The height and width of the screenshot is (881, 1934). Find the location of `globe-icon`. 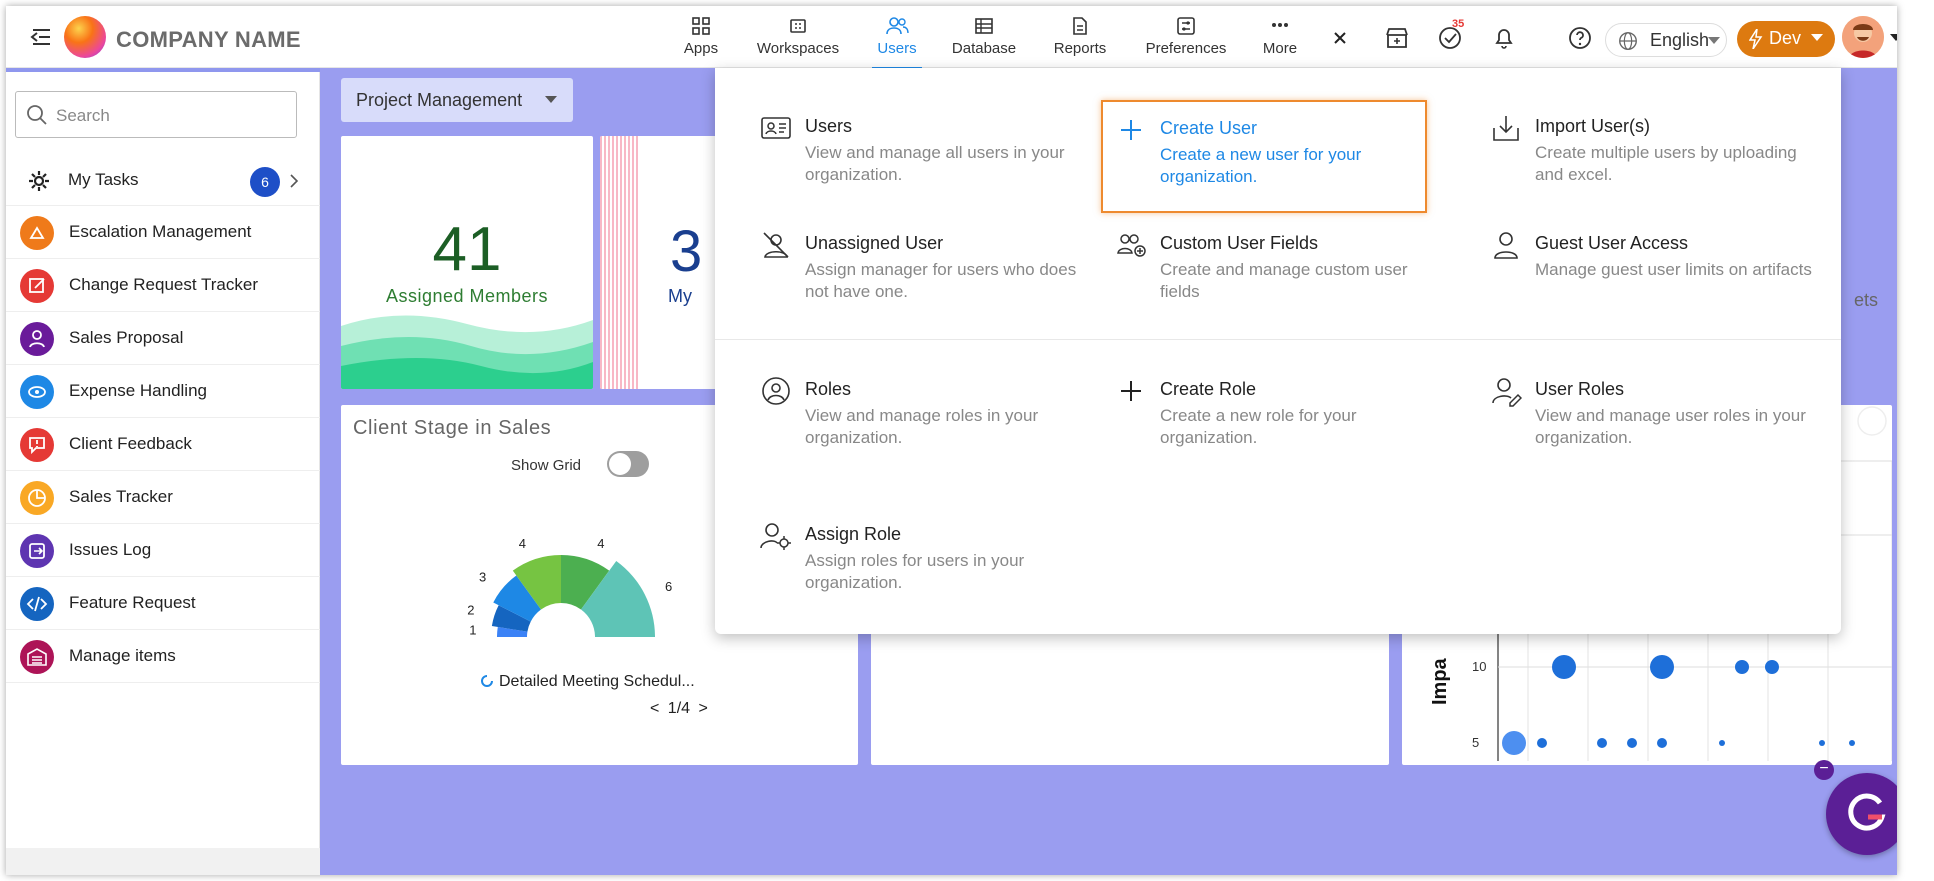

globe-icon is located at coordinates (1628, 41).